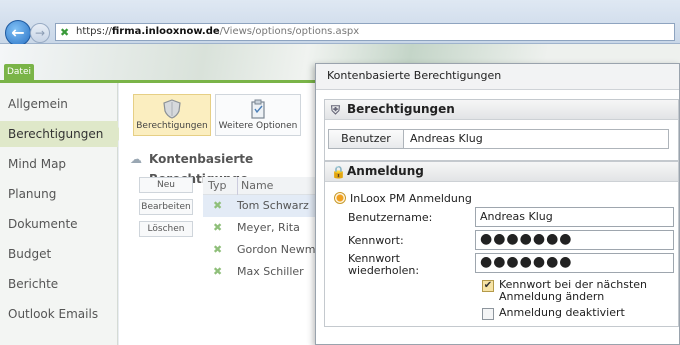 The image size is (680, 345). What do you see at coordinates (336, 110) in the screenshot?
I see `shield-icon: ⛨` at bounding box center [336, 110].